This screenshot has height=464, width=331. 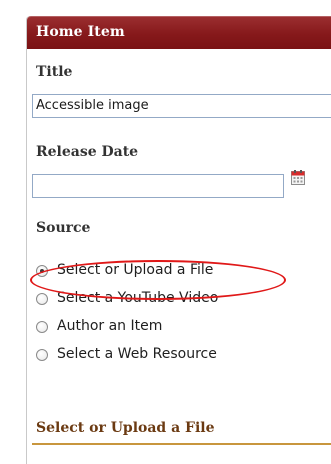 What do you see at coordinates (80, 32) in the screenshot?
I see `panel-title: Home Item` at bounding box center [80, 32].